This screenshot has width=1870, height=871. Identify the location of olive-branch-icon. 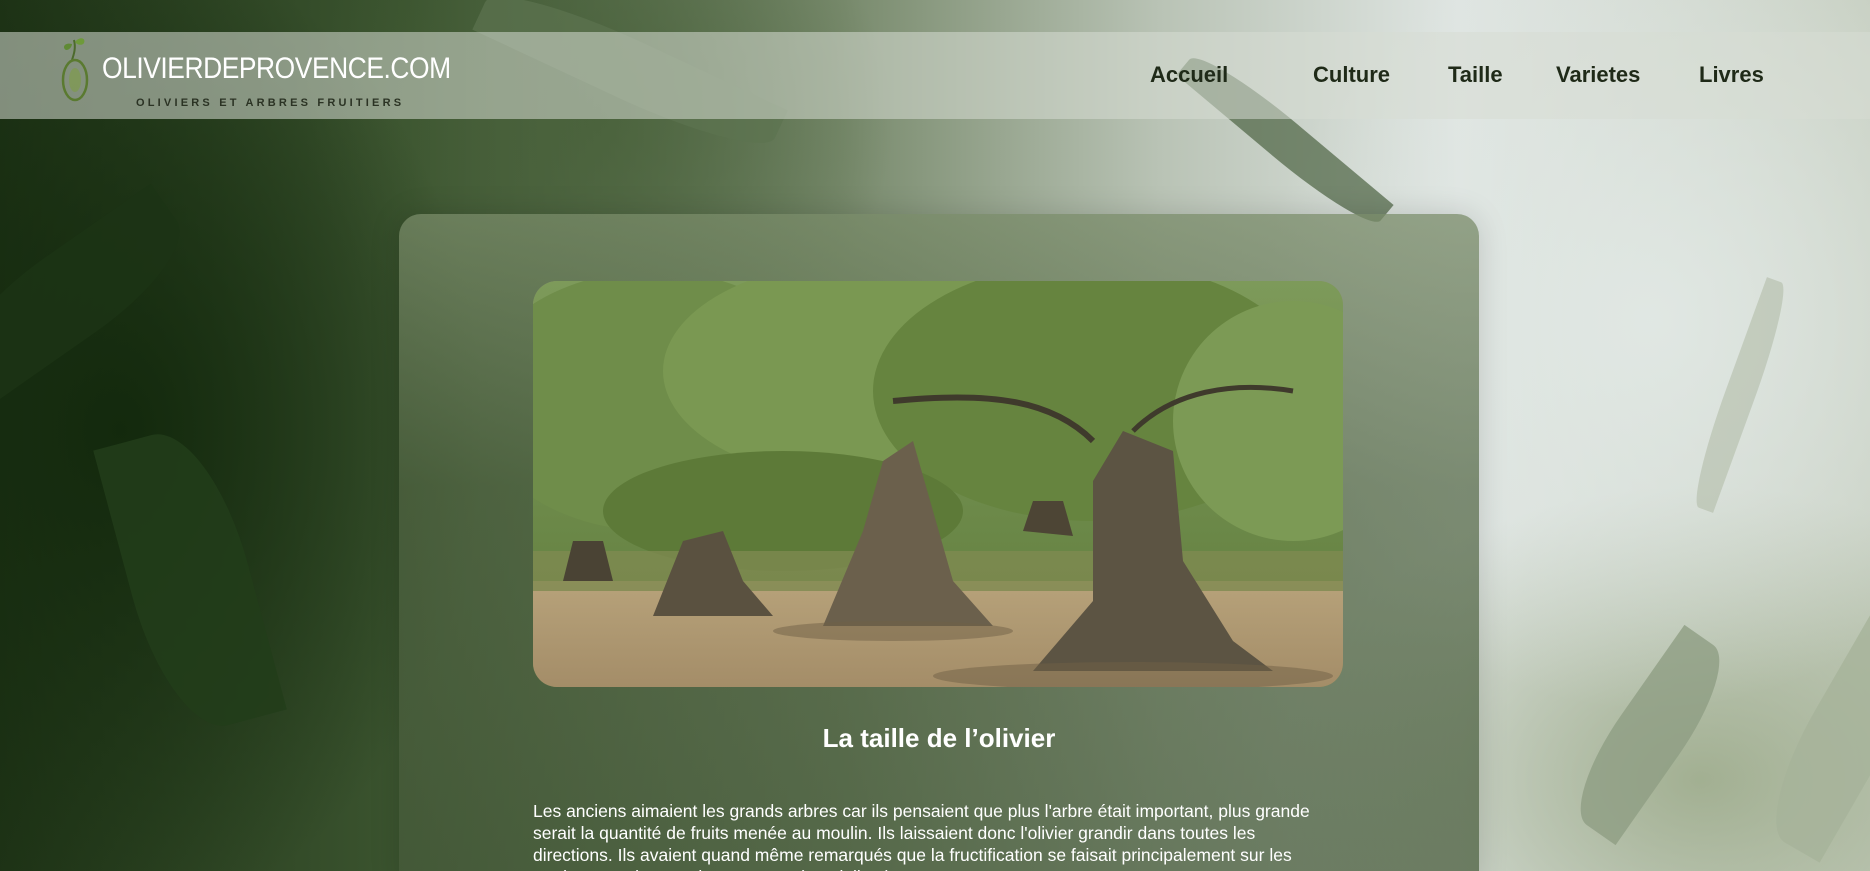
(80, 70).